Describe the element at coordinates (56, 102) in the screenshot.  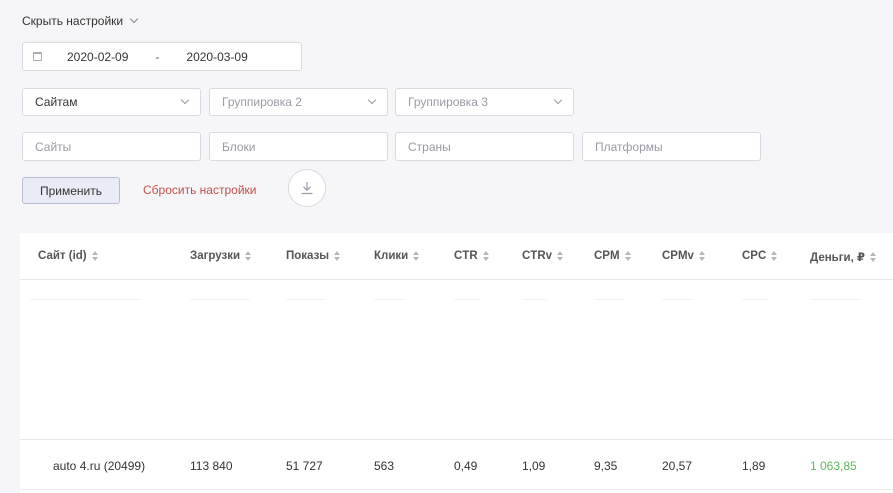
I see `grouping-1-value: Сайтам` at that location.